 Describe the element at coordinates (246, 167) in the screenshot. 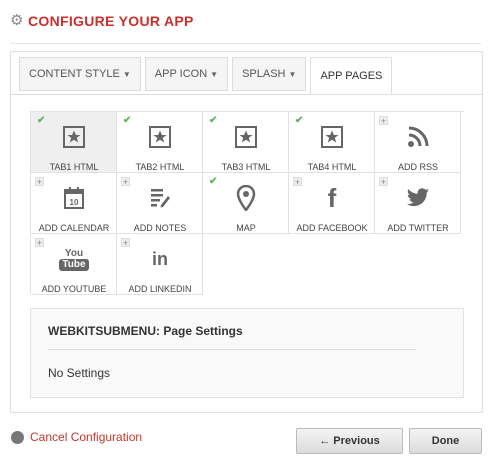

I see `page-tile-label: TAB3 HTML` at that location.